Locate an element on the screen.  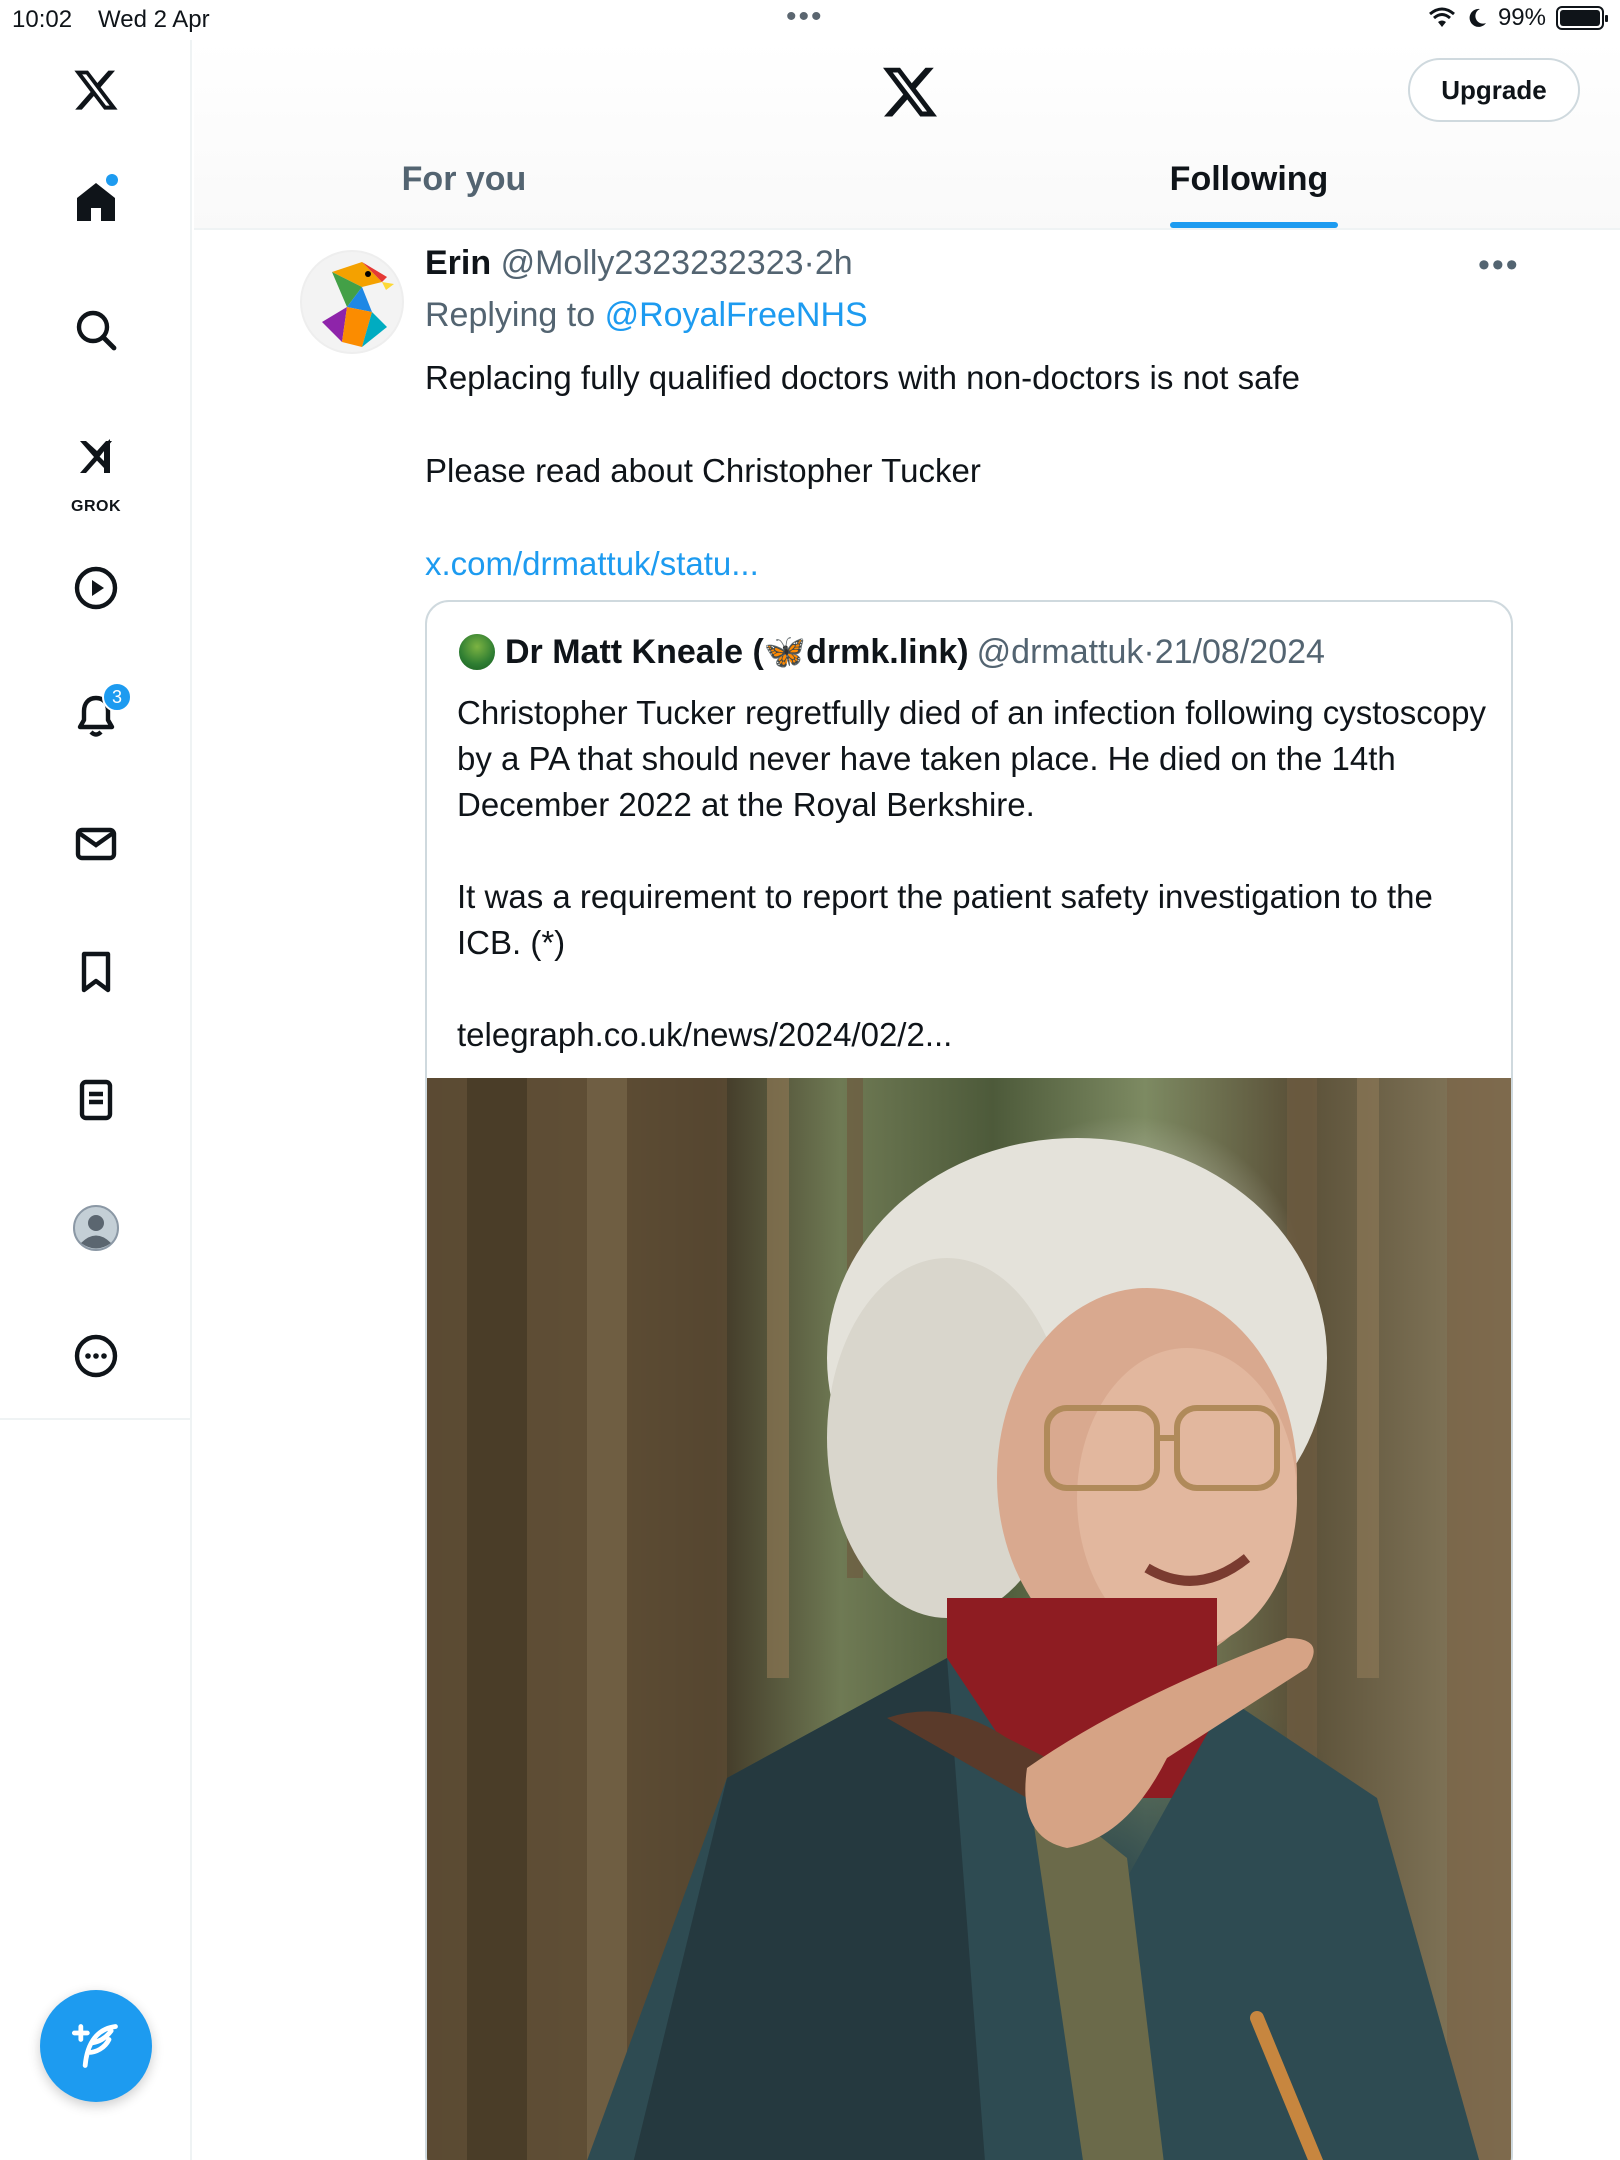
status-bar: 10:02 Wed 2 Apr ••• 99% is located at coordinates (810, 20).